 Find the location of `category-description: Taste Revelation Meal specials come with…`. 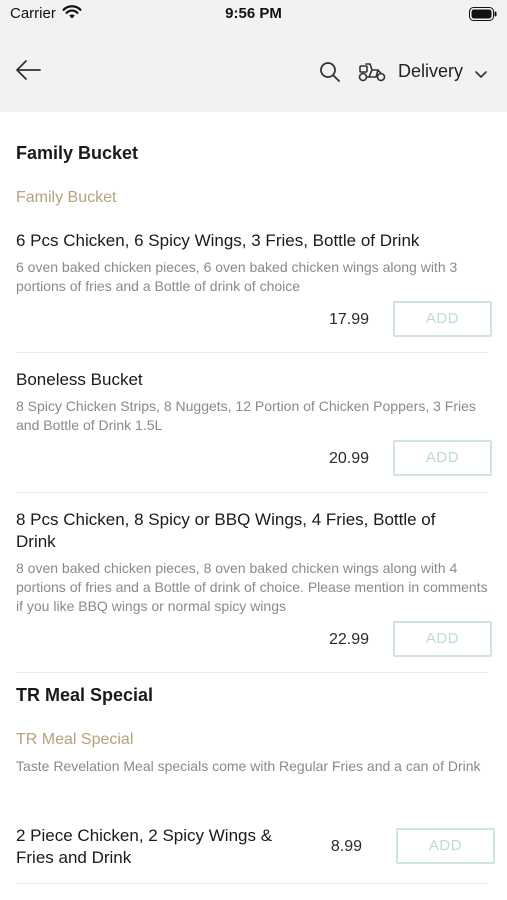

category-description: Taste Revelation Meal specials come with… is located at coordinates (248, 766).